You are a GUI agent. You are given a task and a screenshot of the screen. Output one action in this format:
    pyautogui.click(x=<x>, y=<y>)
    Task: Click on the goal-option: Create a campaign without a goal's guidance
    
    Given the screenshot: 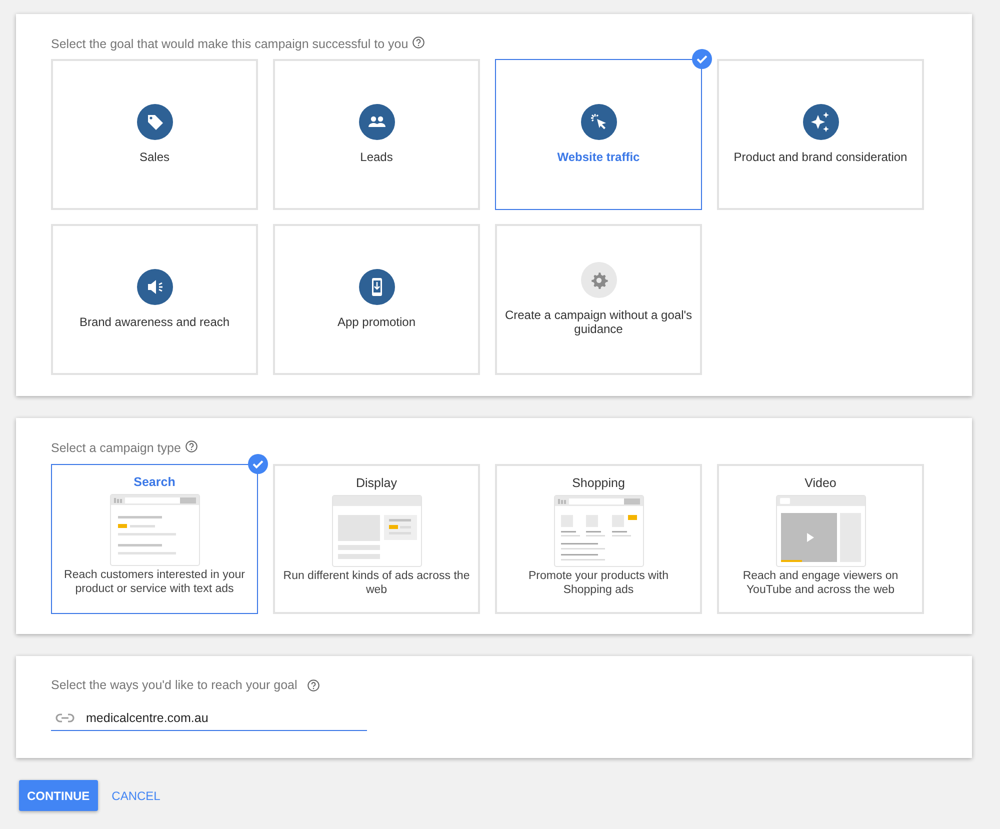 What is the action you would take?
    pyautogui.click(x=598, y=299)
    